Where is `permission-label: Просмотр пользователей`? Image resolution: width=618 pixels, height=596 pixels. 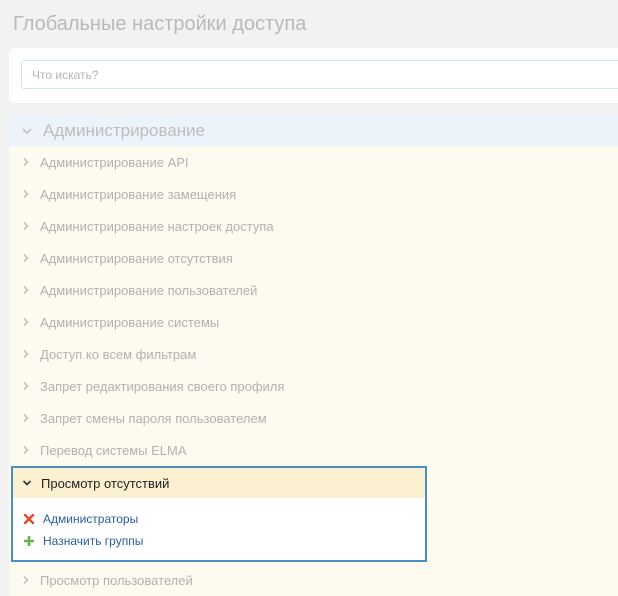 permission-label: Просмотр пользователей is located at coordinates (116, 580).